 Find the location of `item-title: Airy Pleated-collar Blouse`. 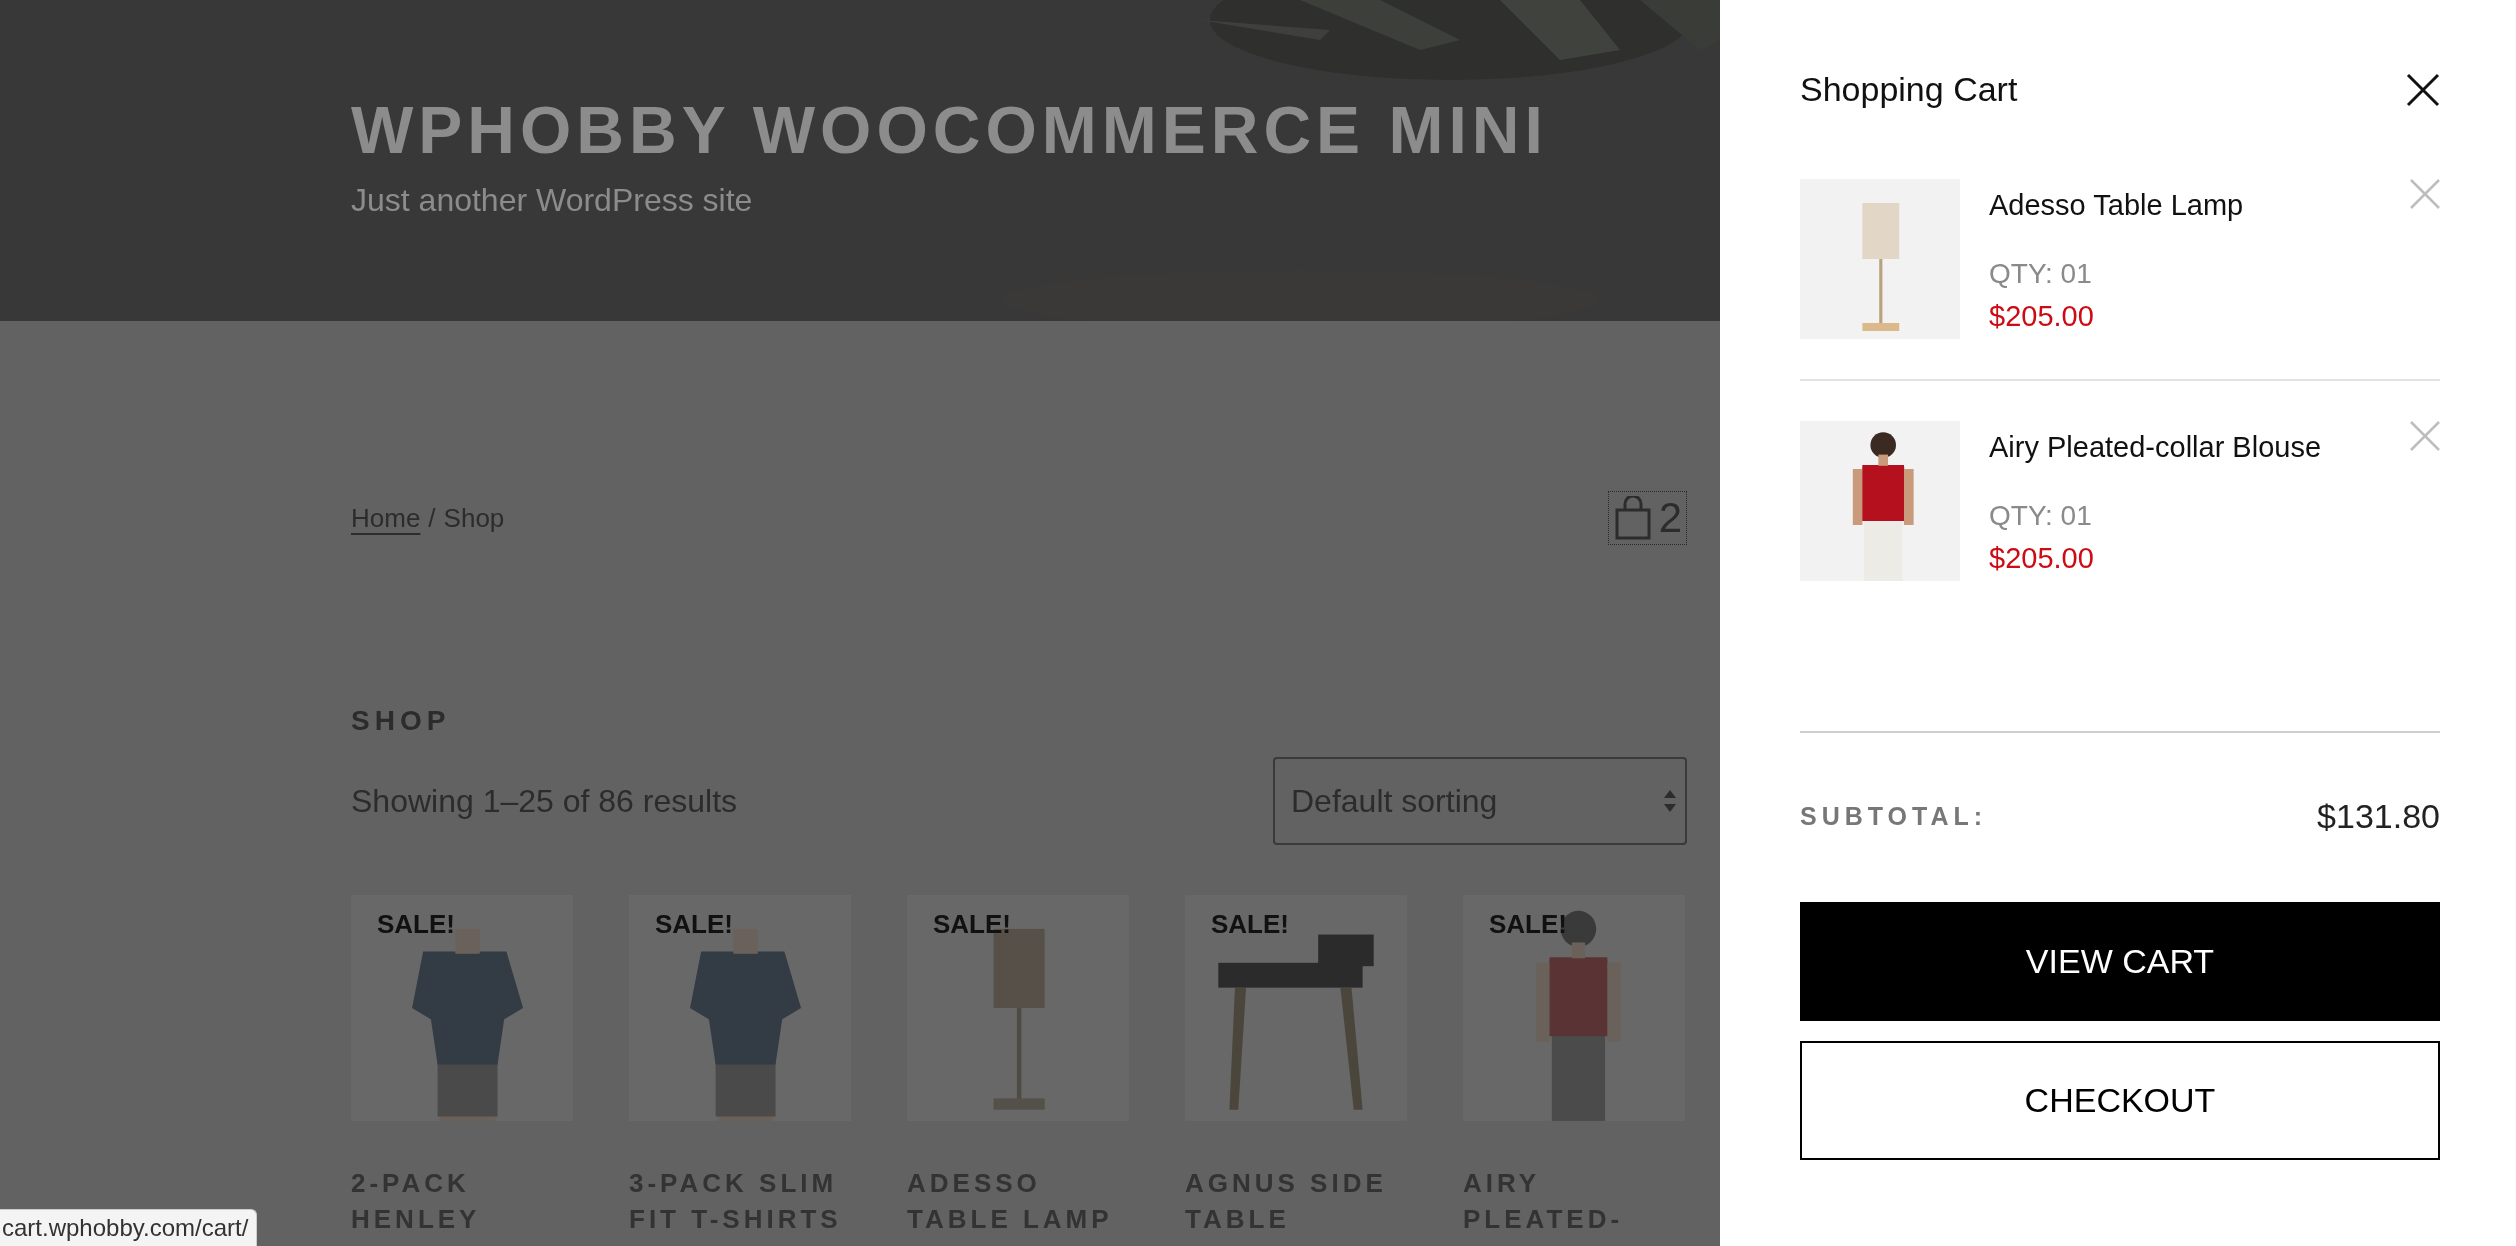

item-title: Airy Pleated-collar Blouse is located at coordinates (2155, 447).